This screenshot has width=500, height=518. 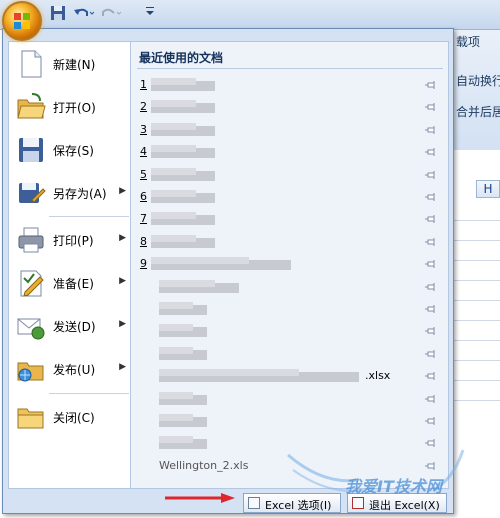 What do you see at coordinates (58, 14) in the screenshot?
I see `quick-save-icon` at bounding box center [58, 14].